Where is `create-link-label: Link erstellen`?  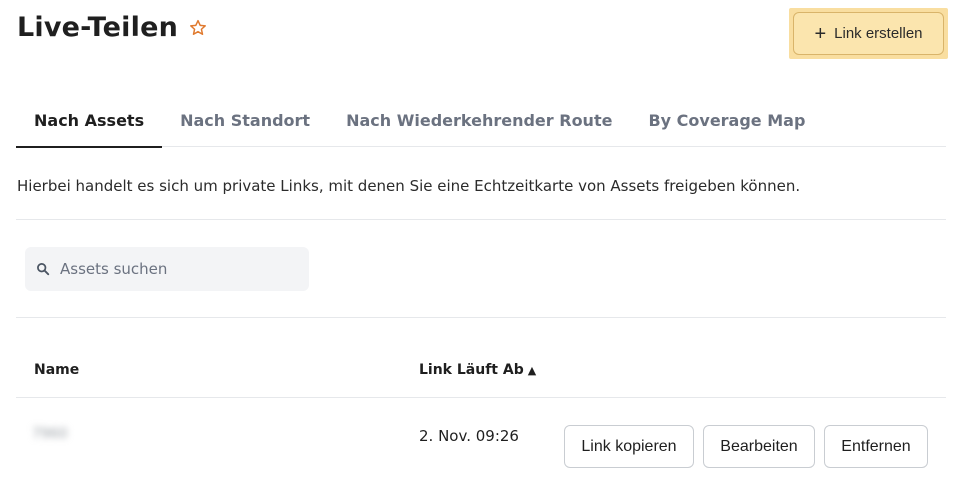 create-link-label: Link erstellen is located at coordinates (878, 33).